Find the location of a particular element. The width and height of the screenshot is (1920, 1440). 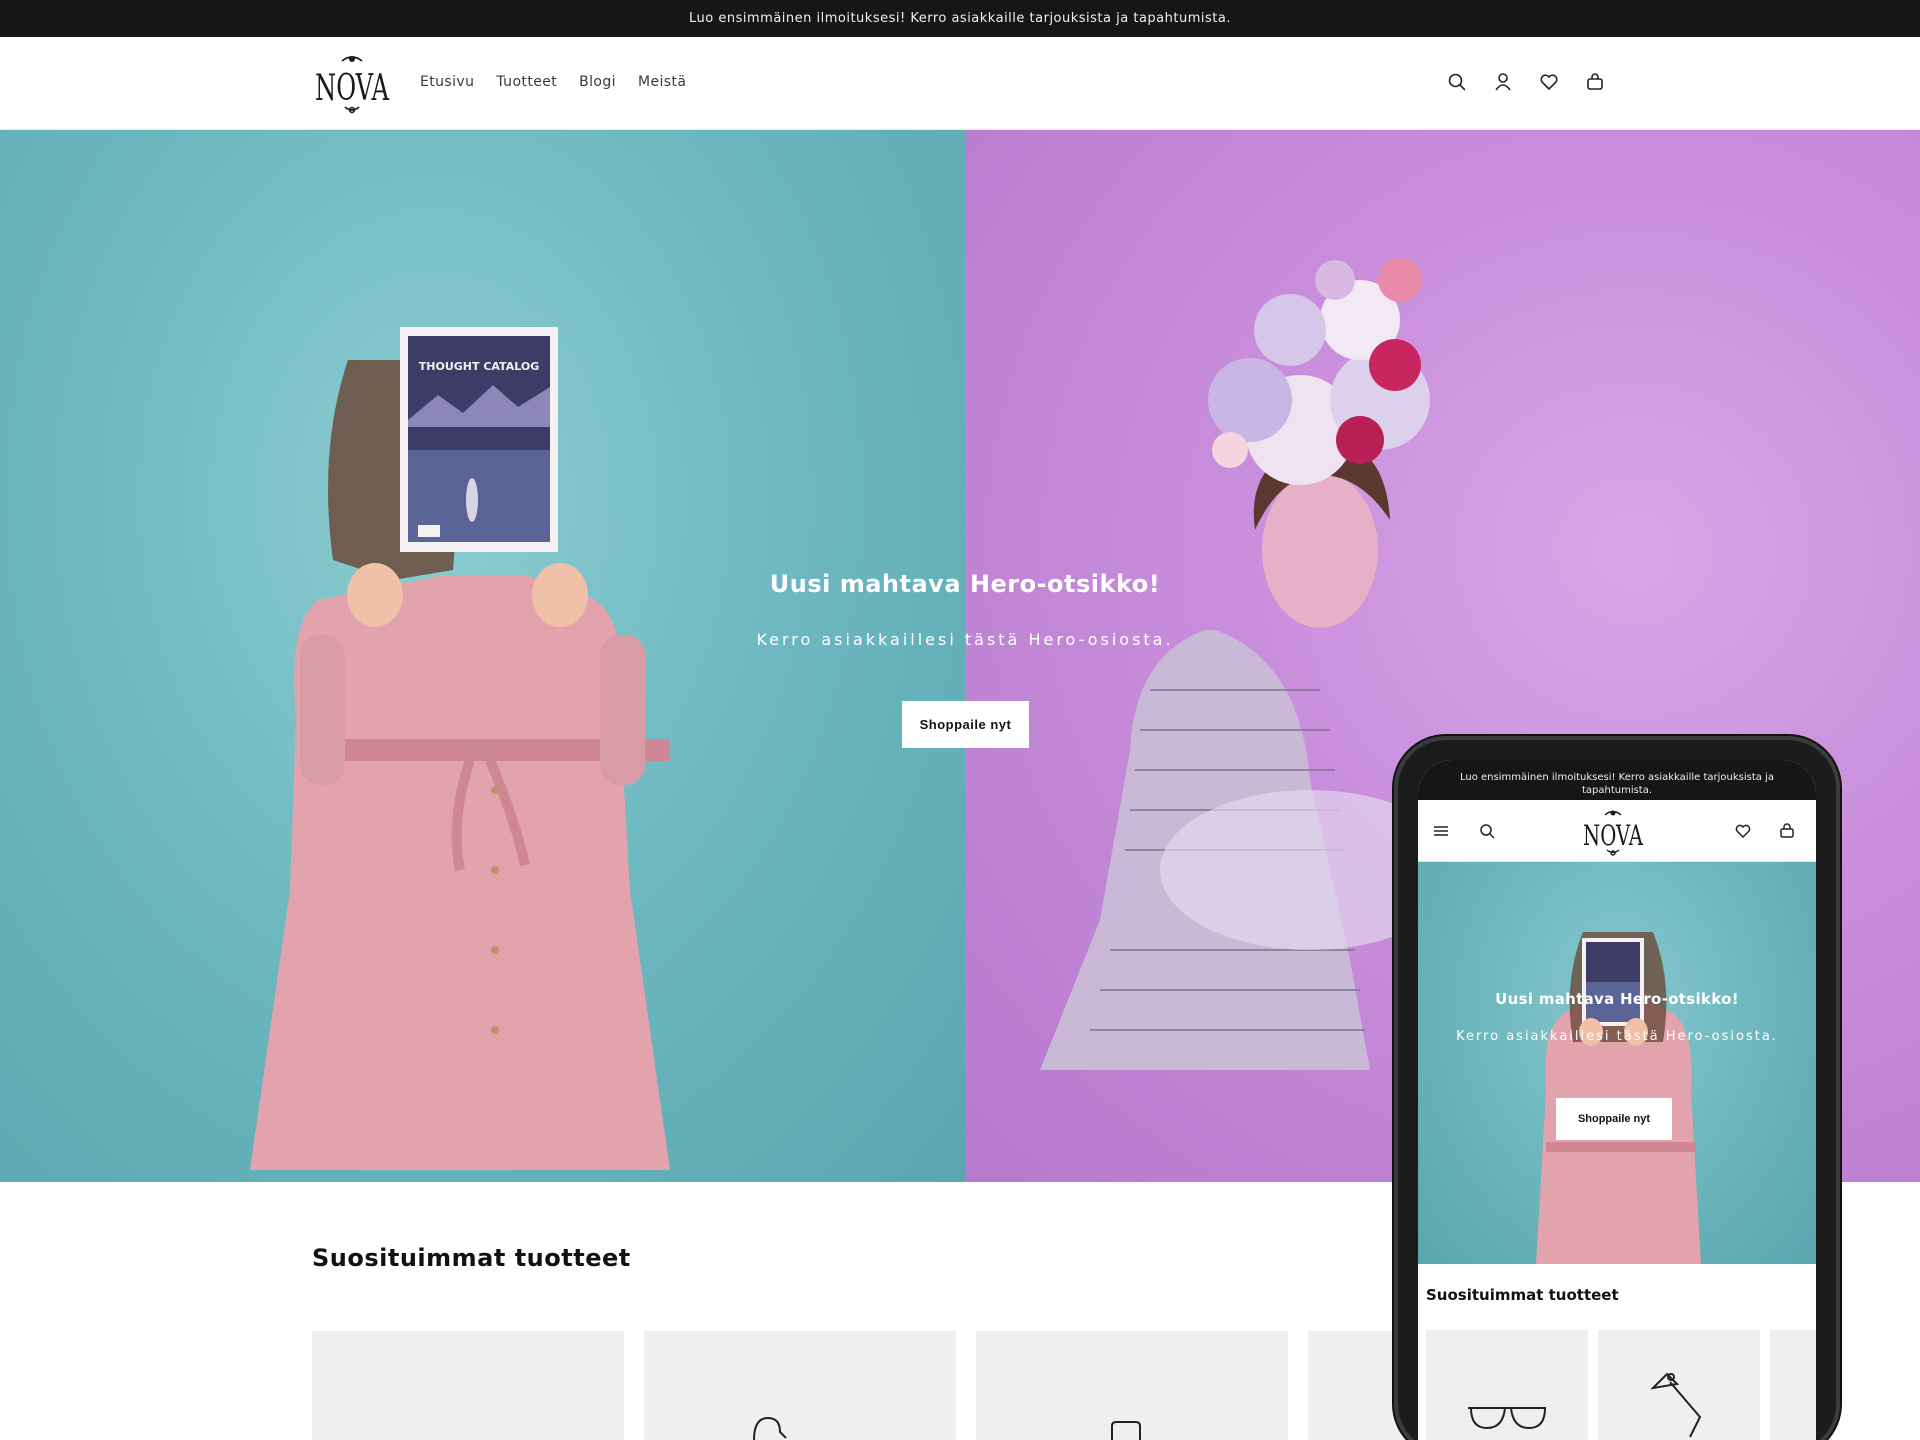

header-icons is located at coordinates (1526, 82).